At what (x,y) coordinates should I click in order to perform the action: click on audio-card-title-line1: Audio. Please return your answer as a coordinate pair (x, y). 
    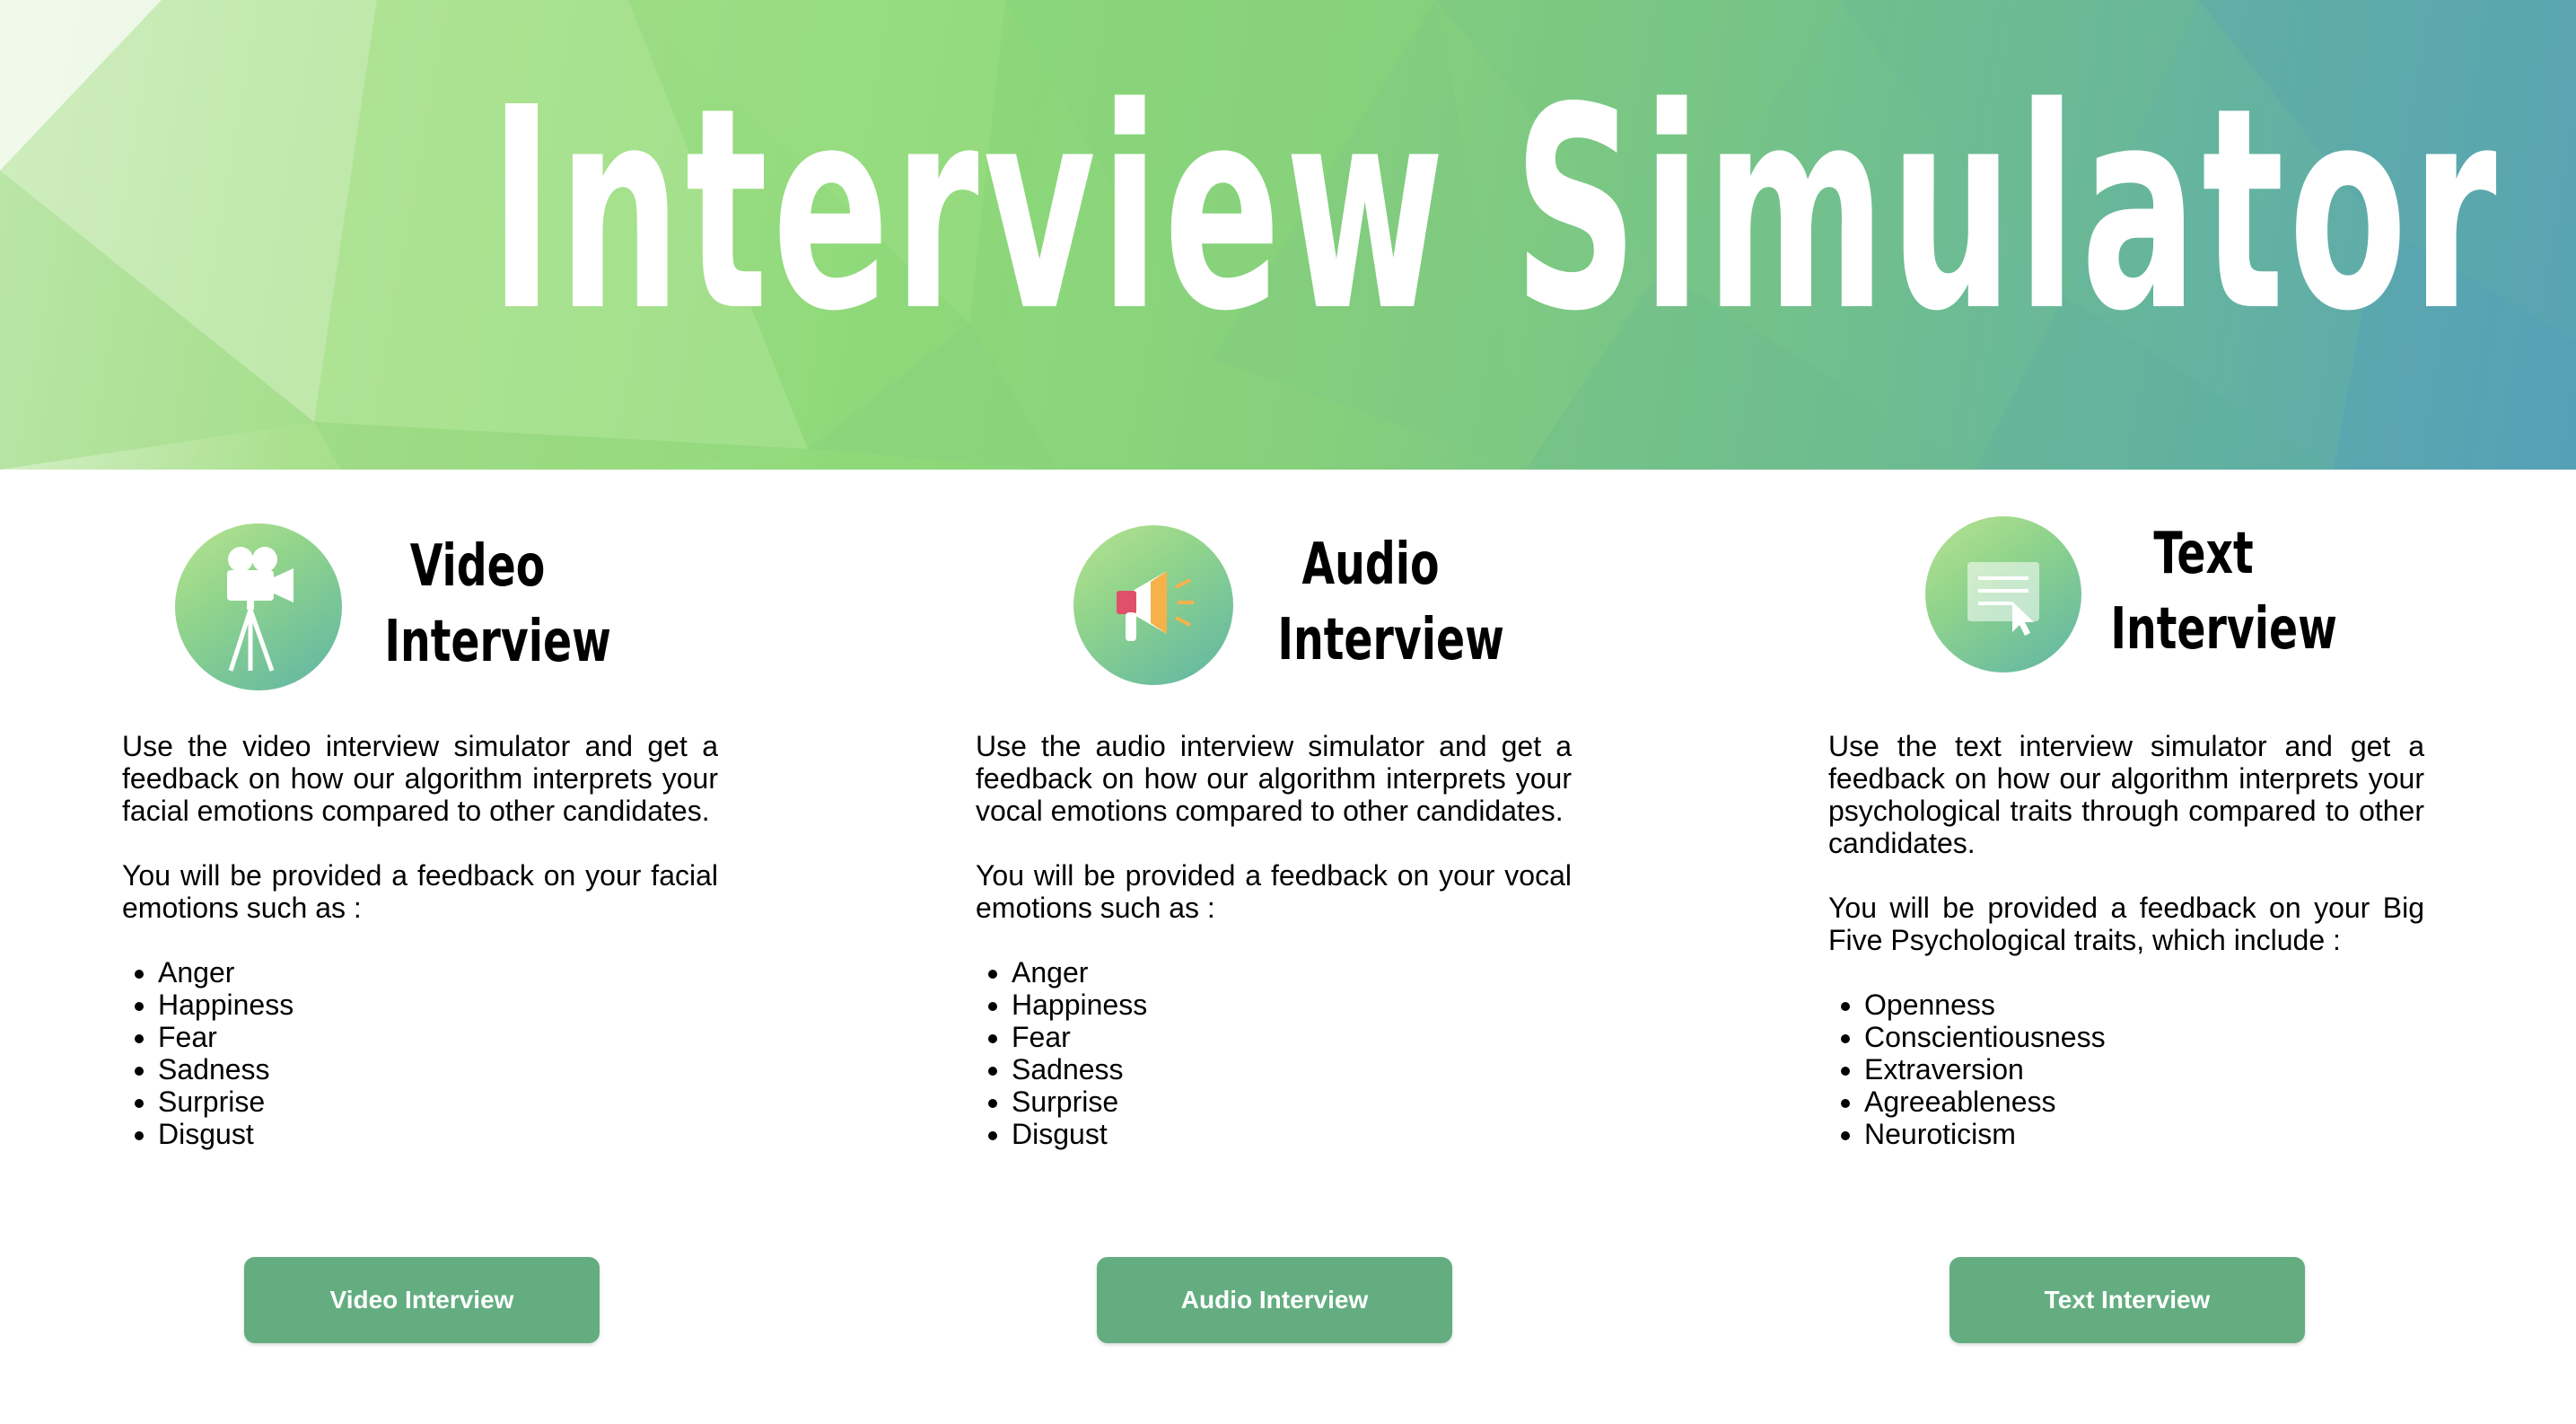
    Looking at the image, I should click on (1370, 565).